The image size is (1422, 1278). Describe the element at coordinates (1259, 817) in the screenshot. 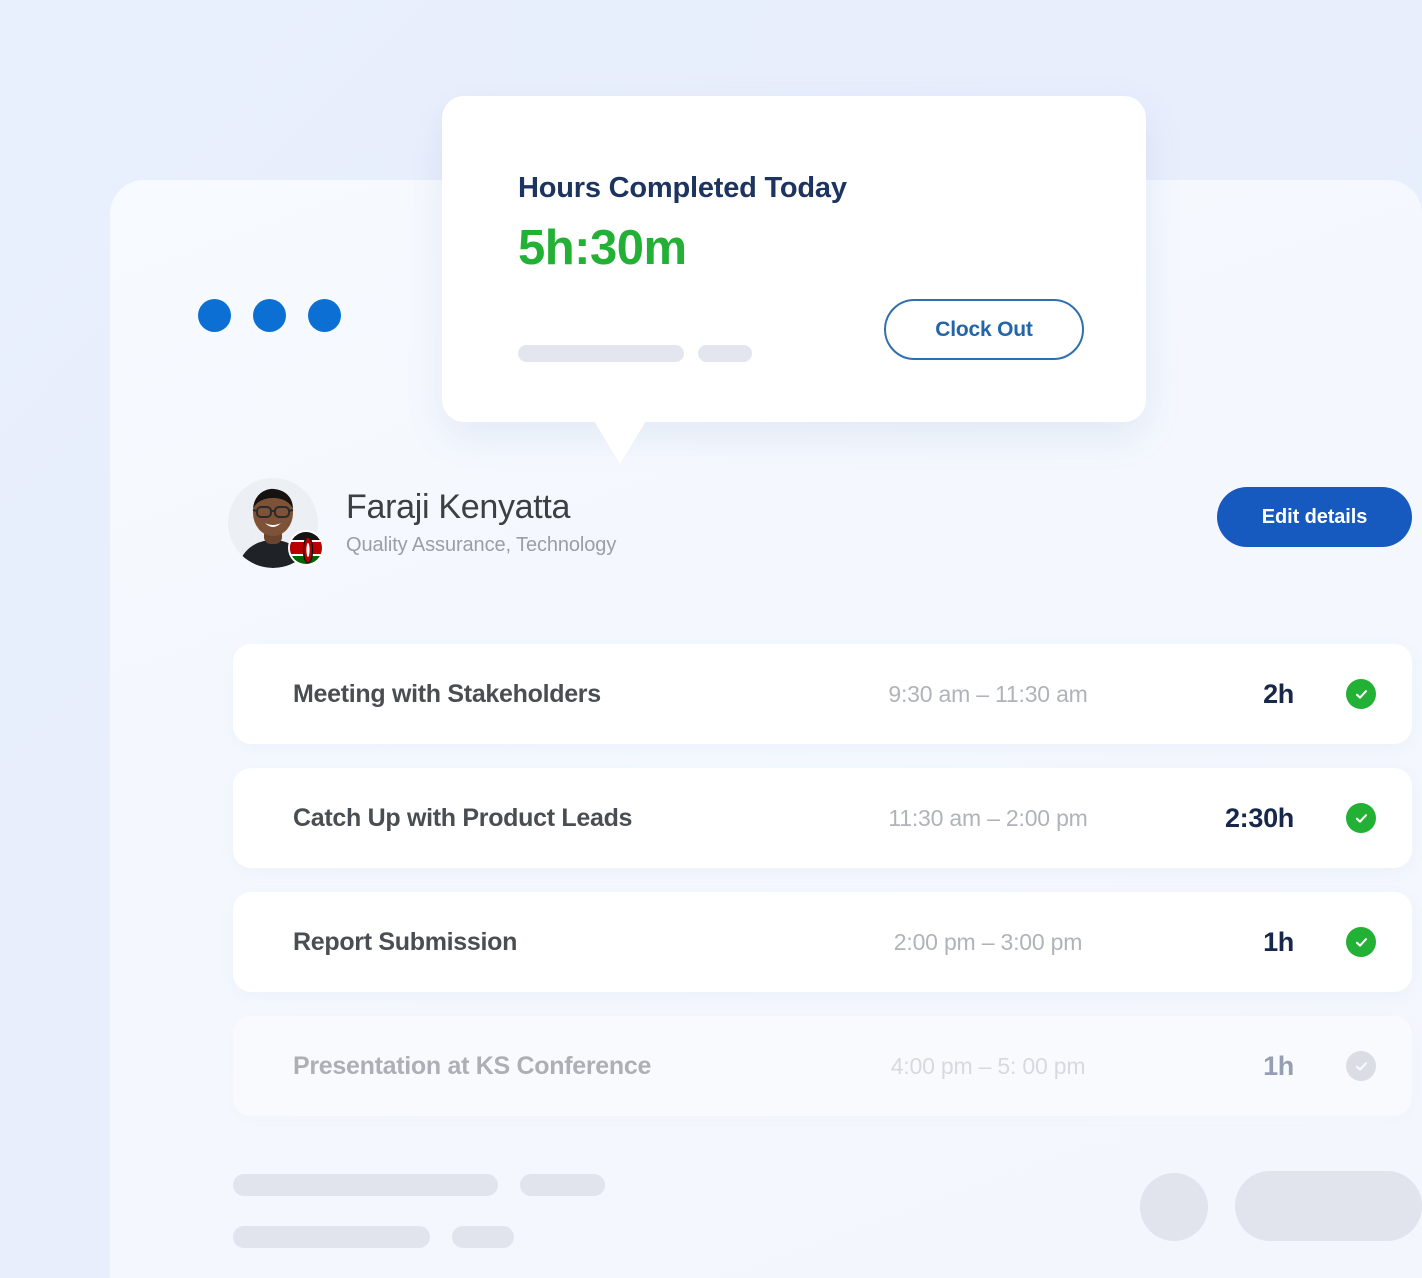

I see `task-duration: 2:30h` at that location.